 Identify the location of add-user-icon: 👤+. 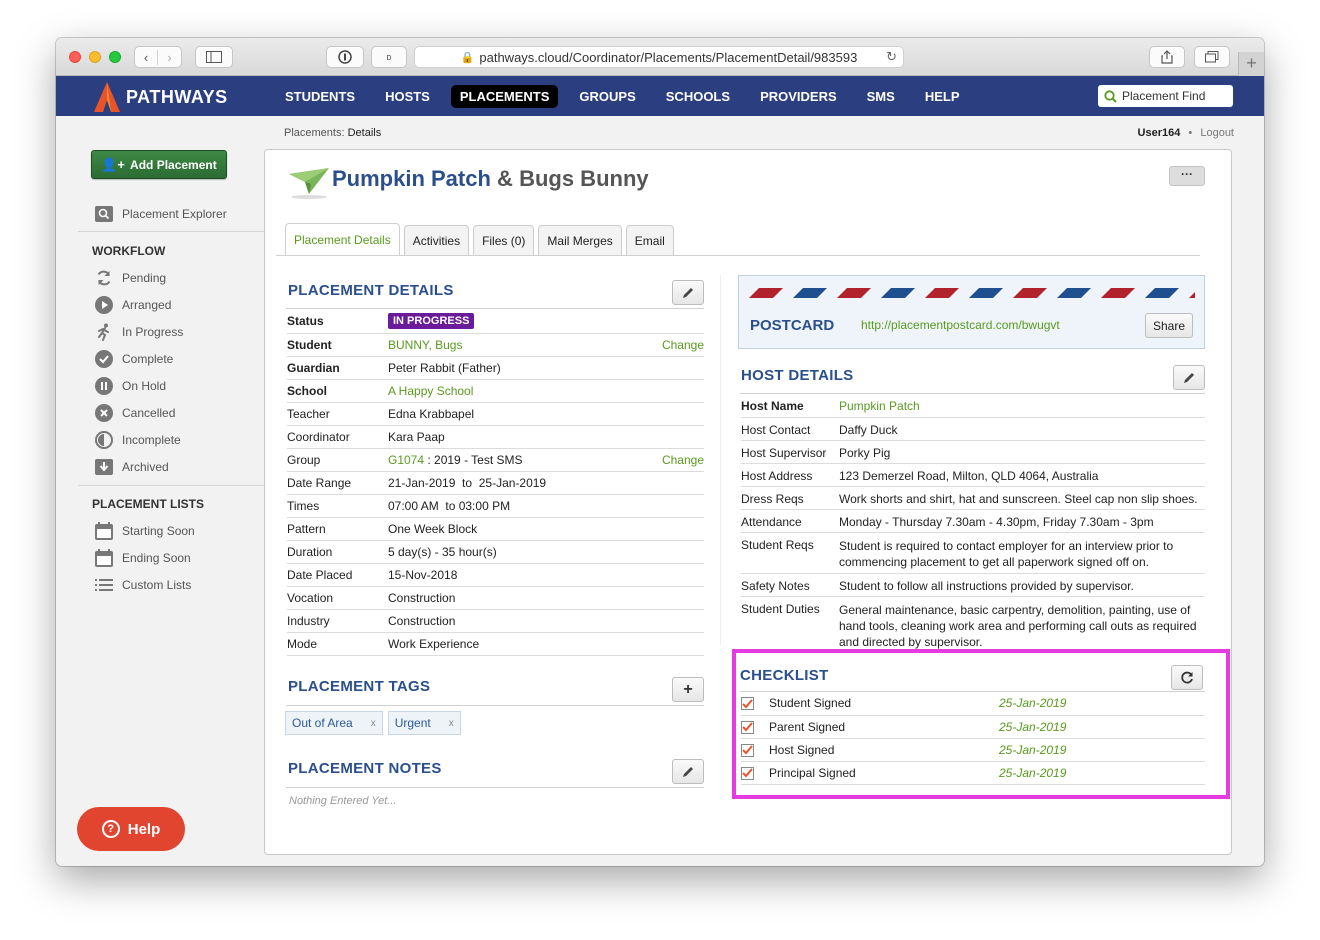
(113, 164).